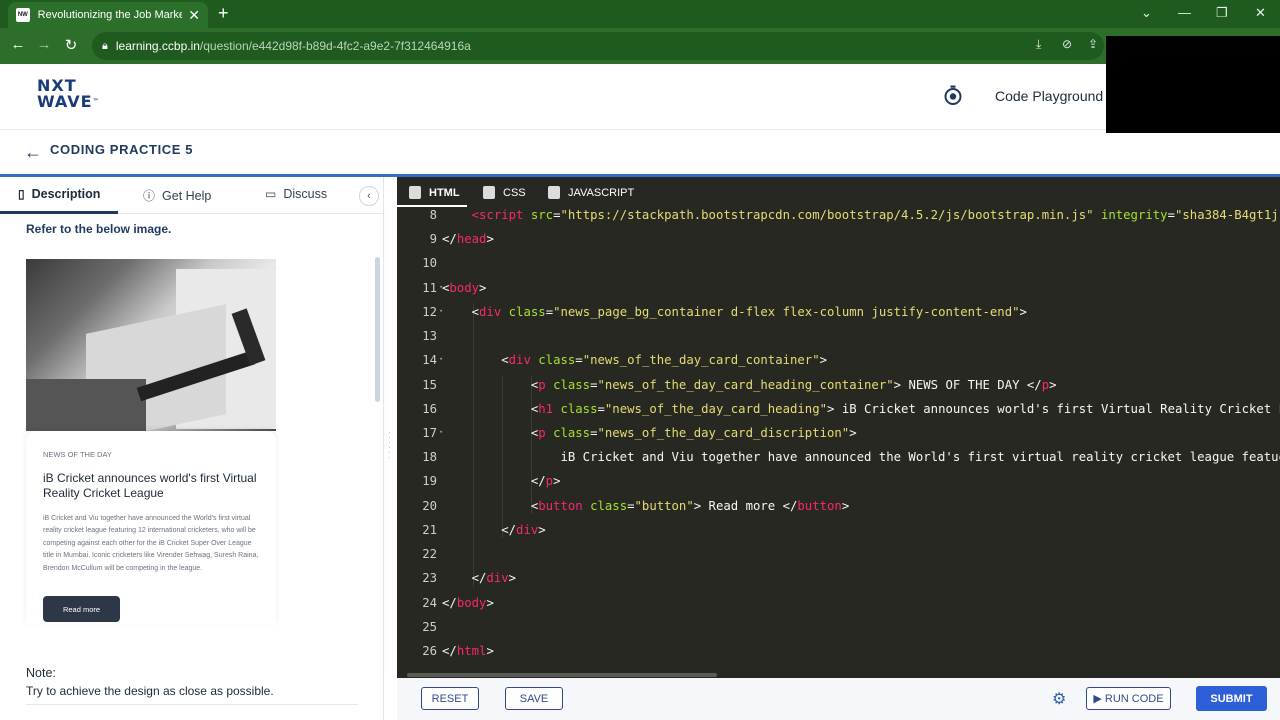  I want to click on tab-description: ▯ Description, so click(59, 194).